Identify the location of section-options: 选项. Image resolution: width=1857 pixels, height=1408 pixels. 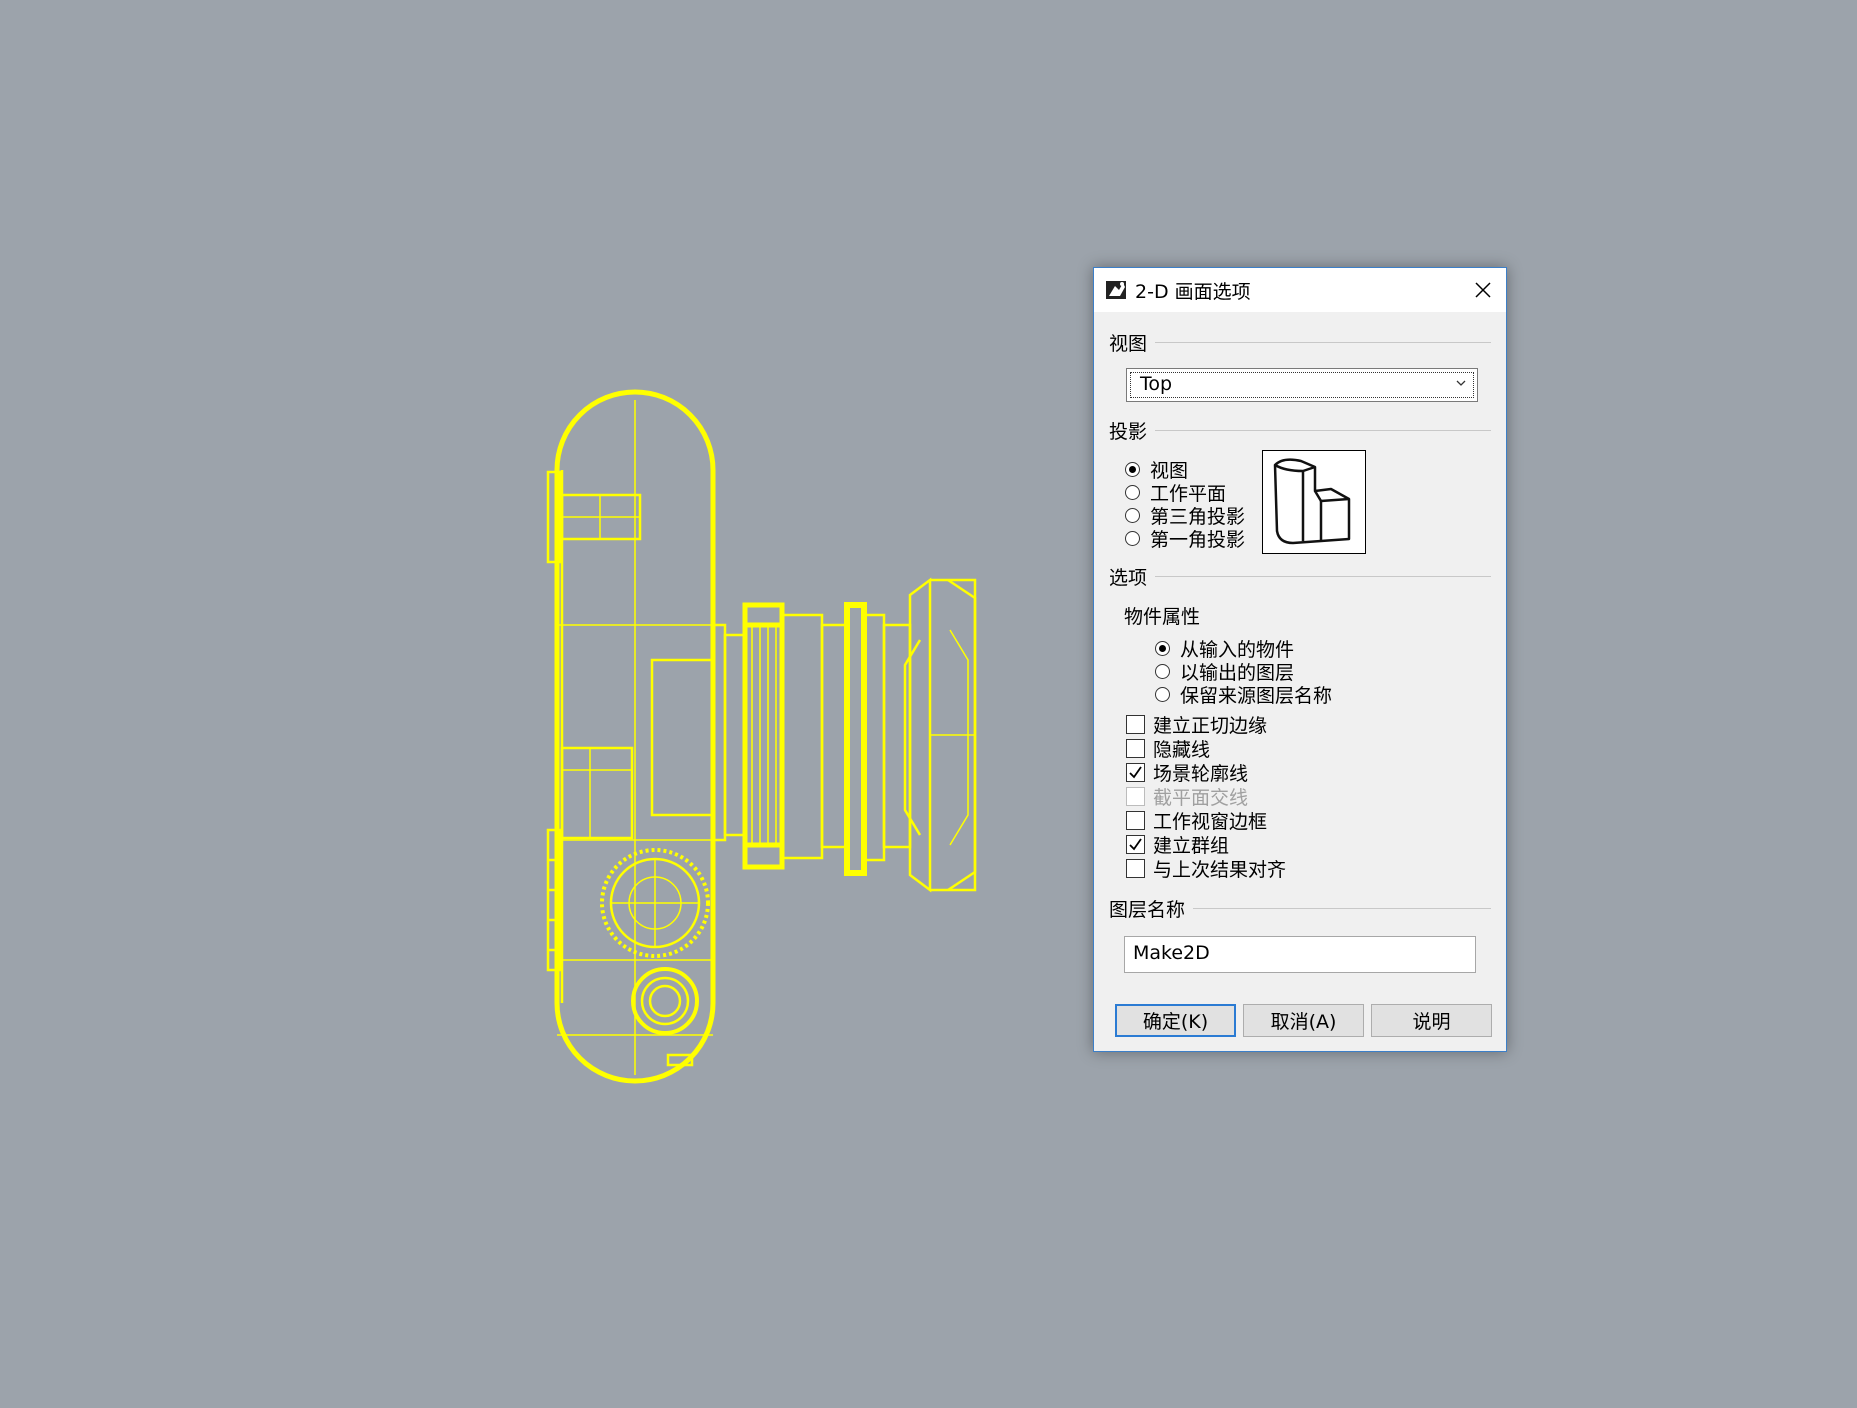
(1300, 576).